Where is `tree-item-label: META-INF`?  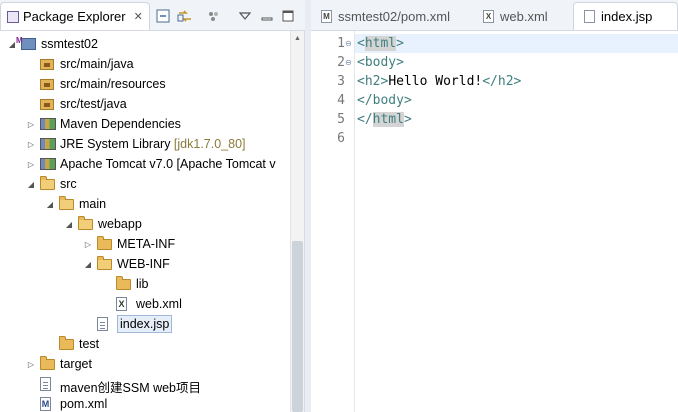 tree-item-label: META-INF is located at coordinates (146, 244).